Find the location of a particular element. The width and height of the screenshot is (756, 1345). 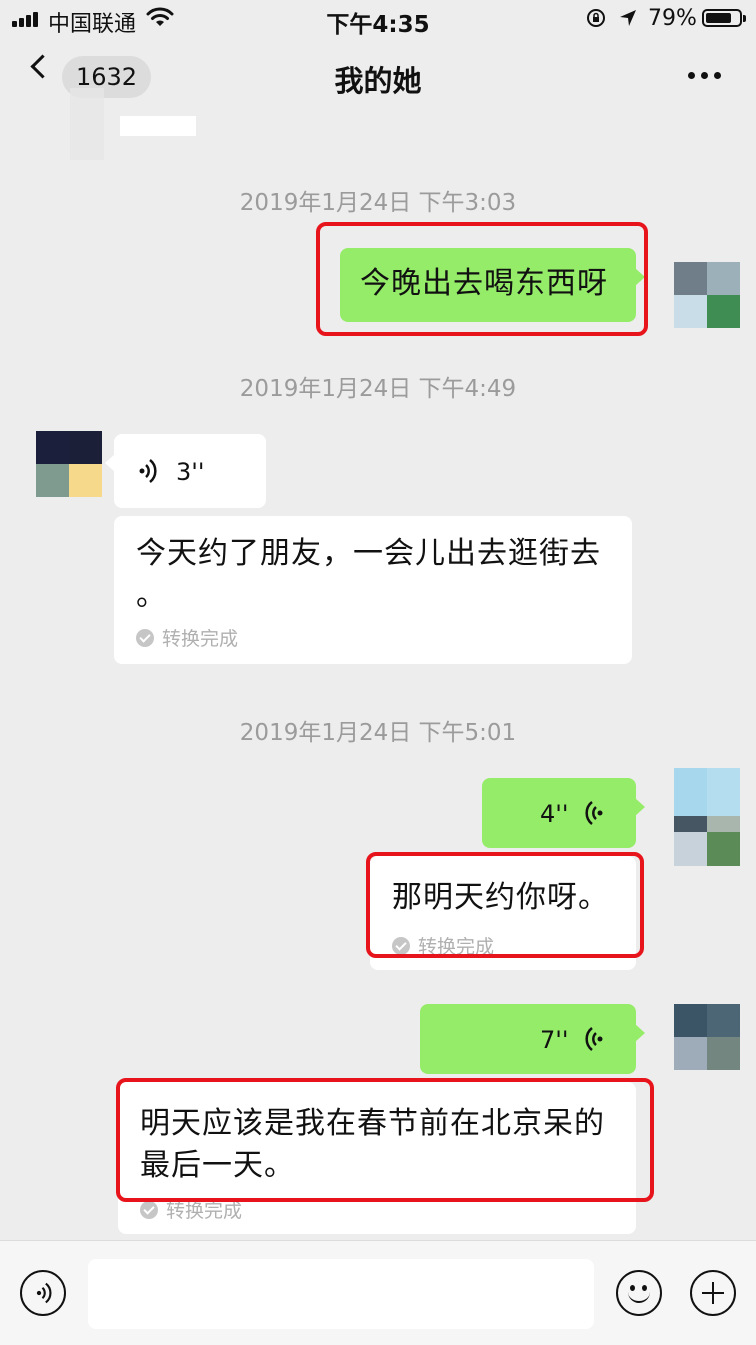

convert-status-text: 转换完成 is located at coordinates (200, 639).